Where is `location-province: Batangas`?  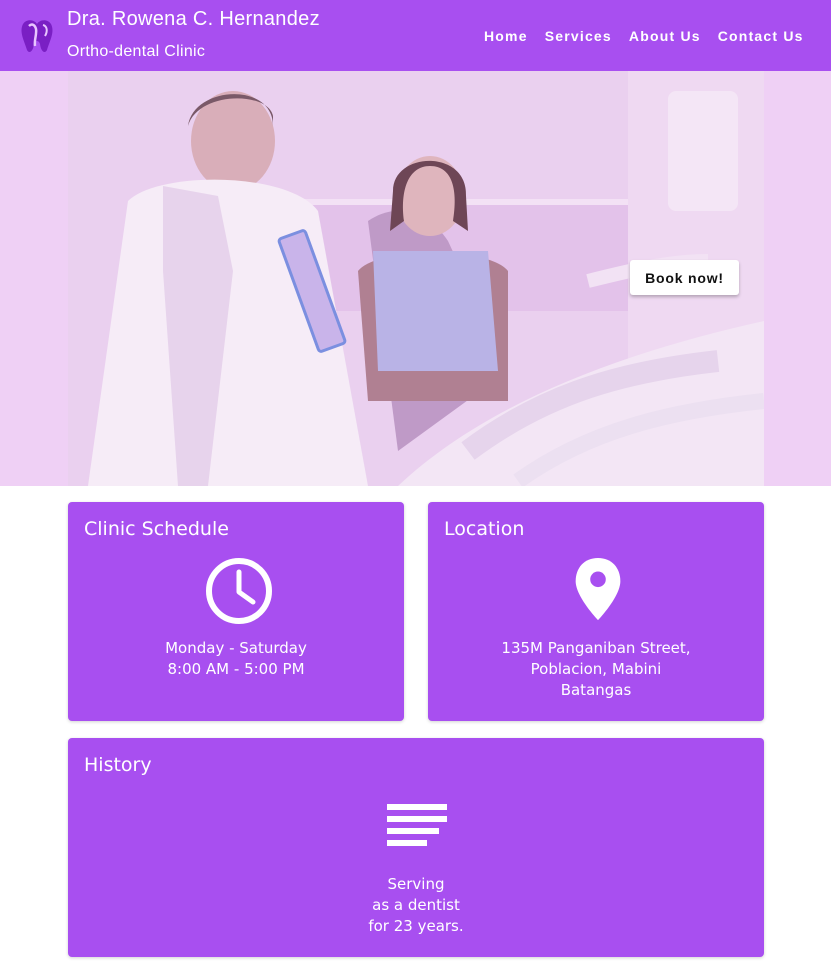 location-province: Batangas is located at coordinates (596, 690).